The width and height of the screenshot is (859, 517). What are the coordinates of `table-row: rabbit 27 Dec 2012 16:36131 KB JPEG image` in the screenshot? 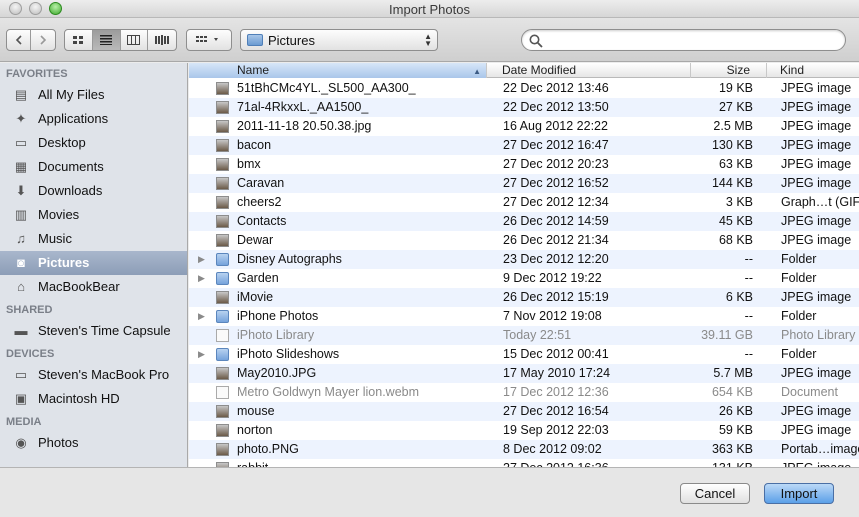 It's located at (524, 463).